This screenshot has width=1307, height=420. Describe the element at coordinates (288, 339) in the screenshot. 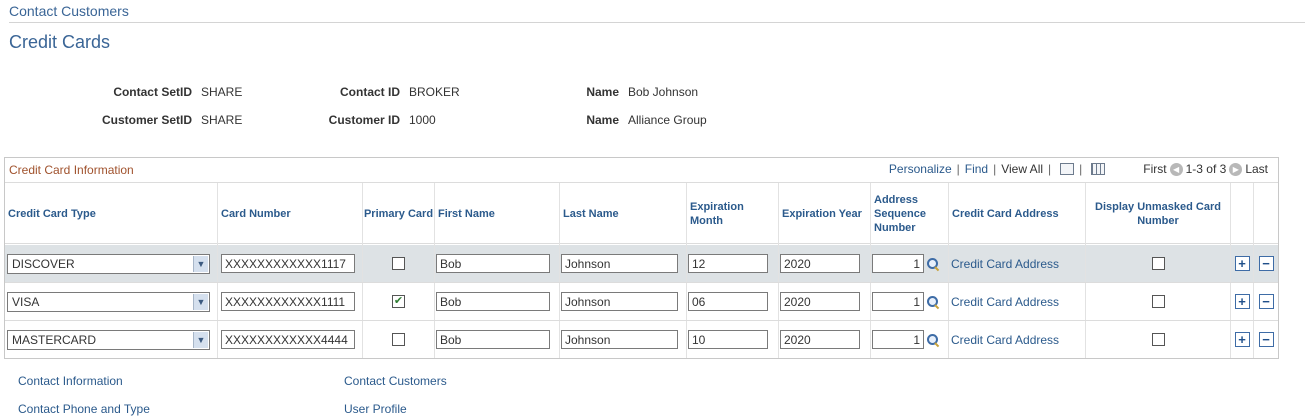

I see `card-number-input: XXXXXXXXXXXX4444` at that location.